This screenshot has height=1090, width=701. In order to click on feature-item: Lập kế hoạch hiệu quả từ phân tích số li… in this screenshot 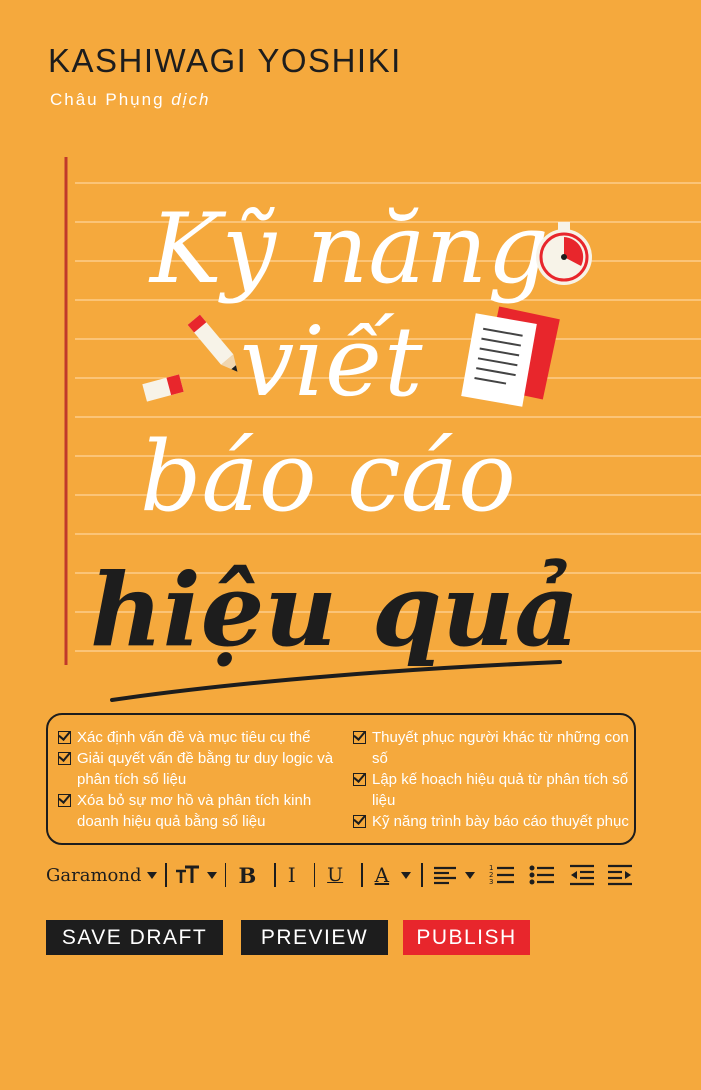, I will do `click(493, 790)`.